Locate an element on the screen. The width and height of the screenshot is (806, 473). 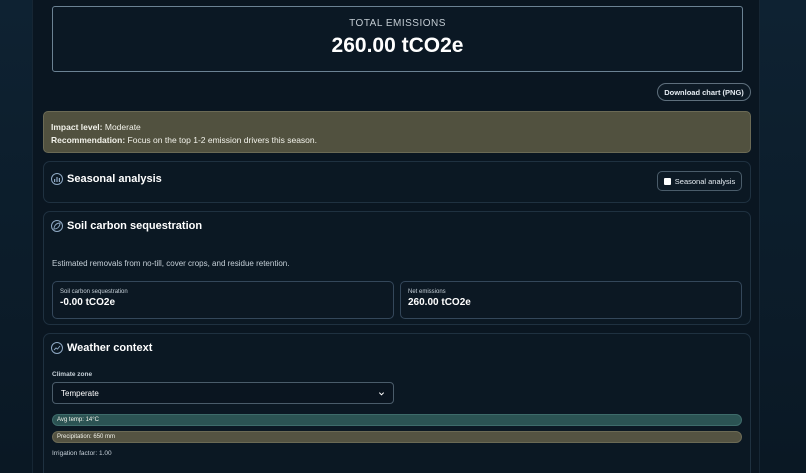
checkbox-icon is located at coordinates (667, 181).